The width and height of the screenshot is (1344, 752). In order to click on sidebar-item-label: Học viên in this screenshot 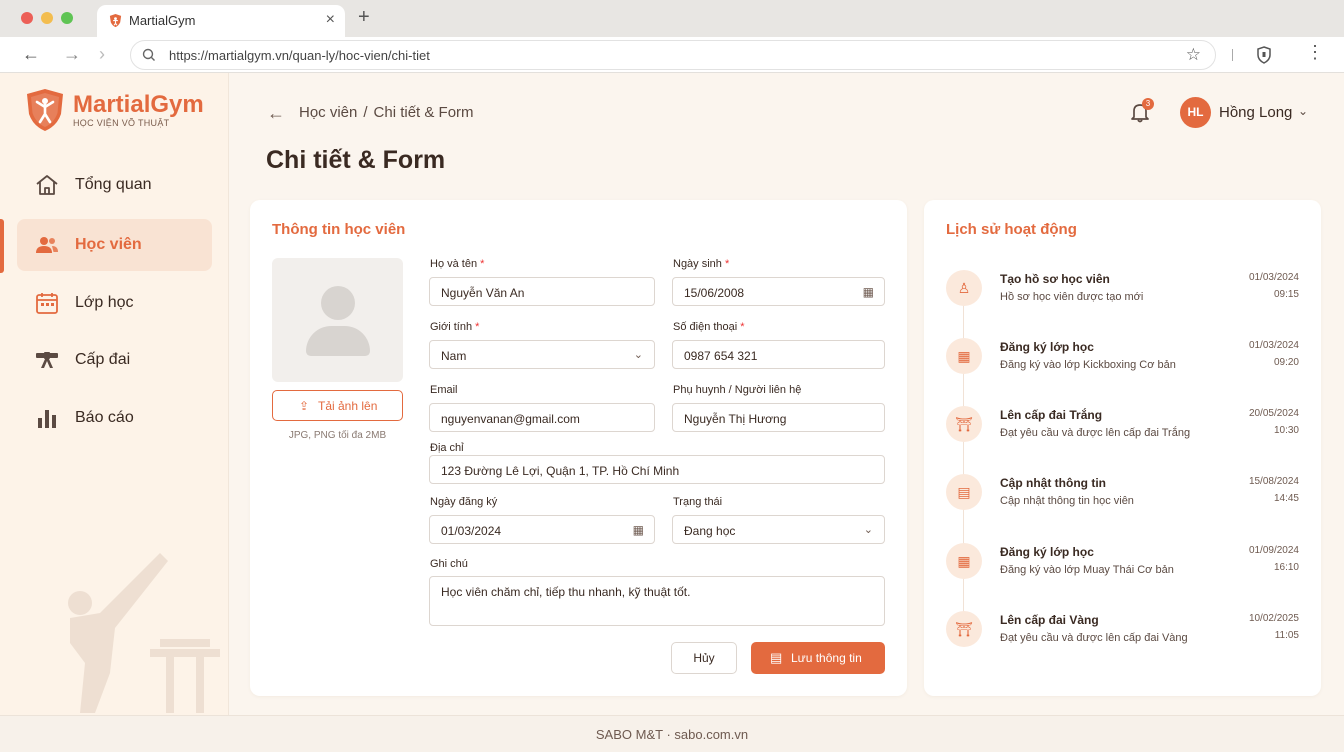, I will do `click(108, 244)`.